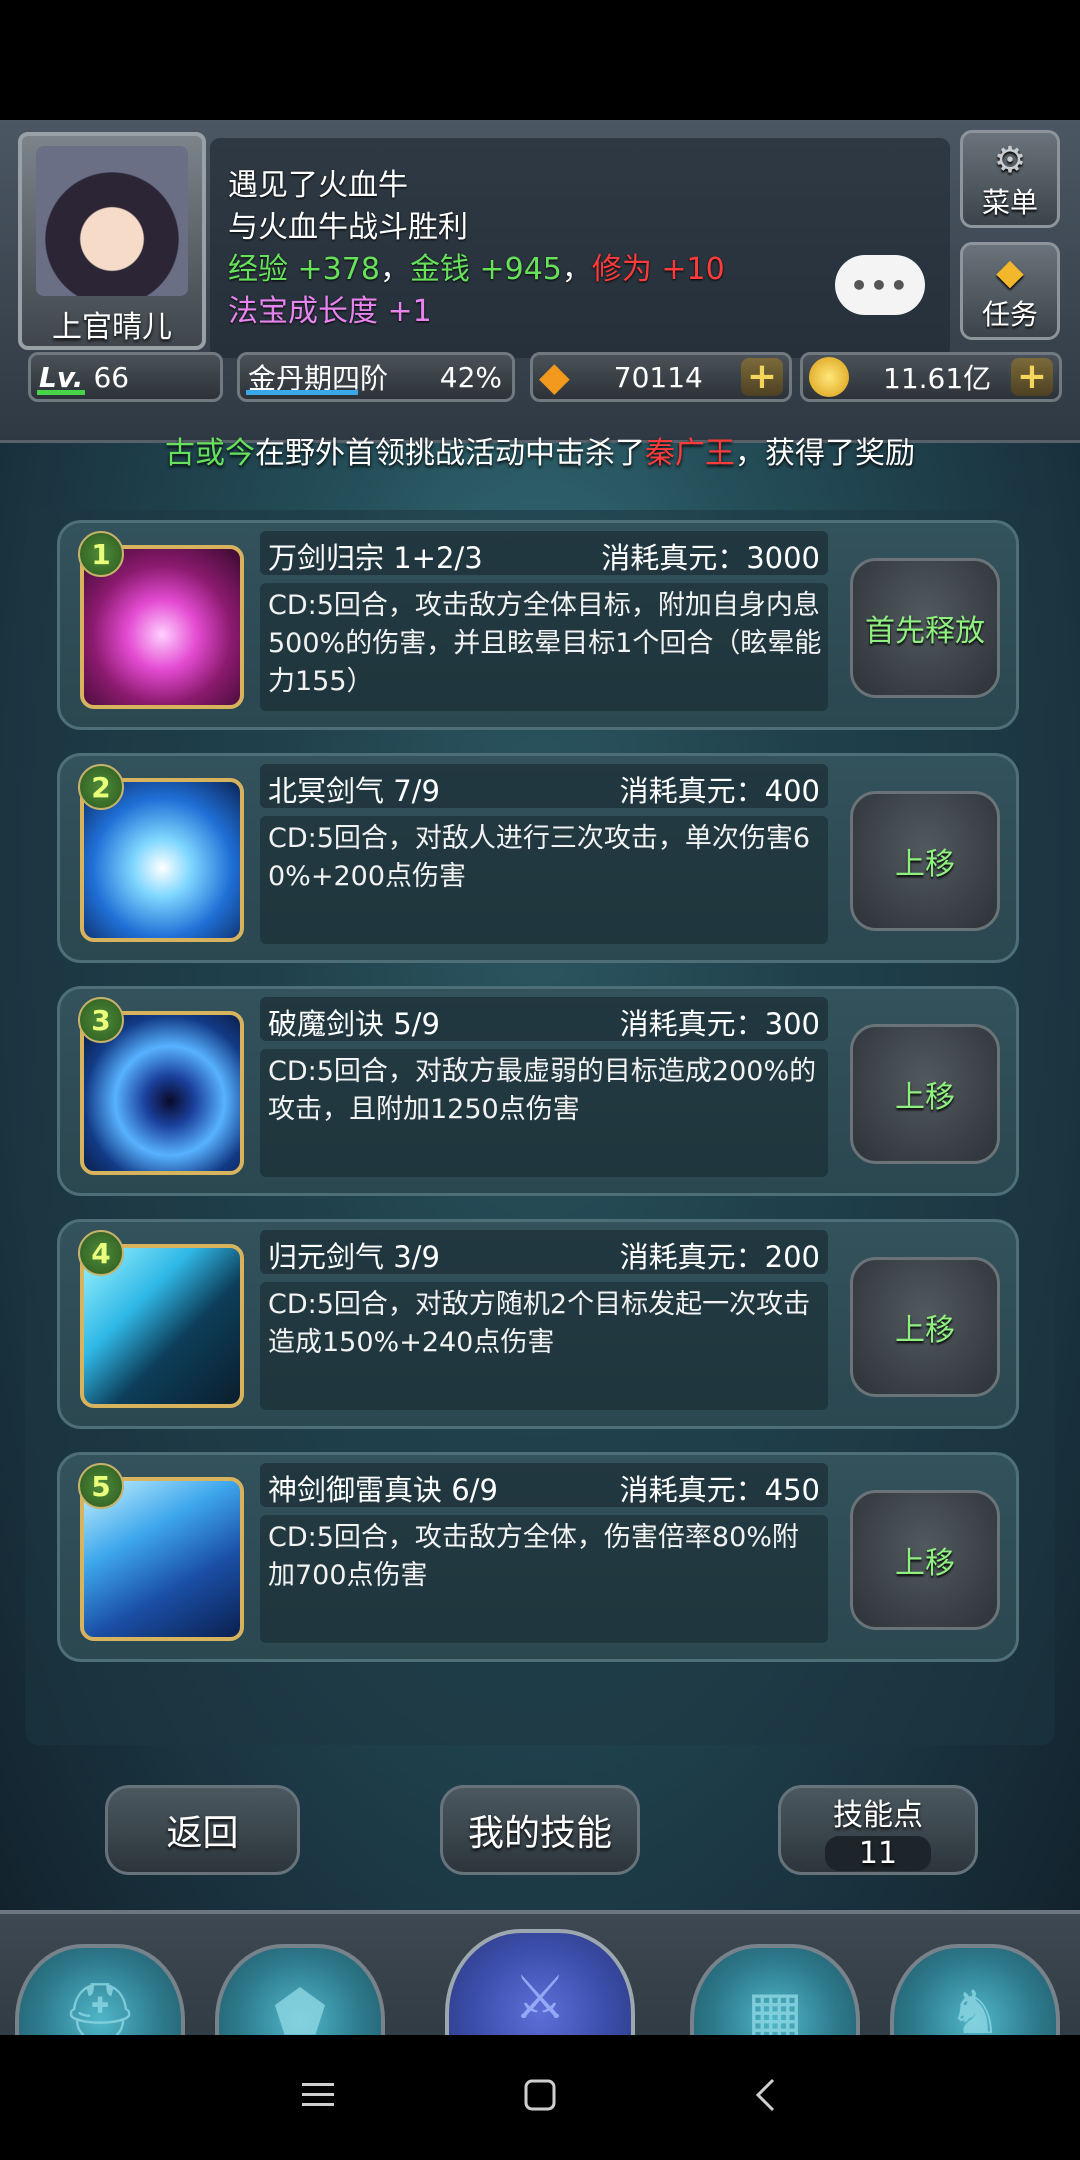 This screenshot has width=1080, height=2160. What do you see at coordinates (762, 377) in the screenshot?
I see `add-gems-button: +` at bounding box center [762, 377].